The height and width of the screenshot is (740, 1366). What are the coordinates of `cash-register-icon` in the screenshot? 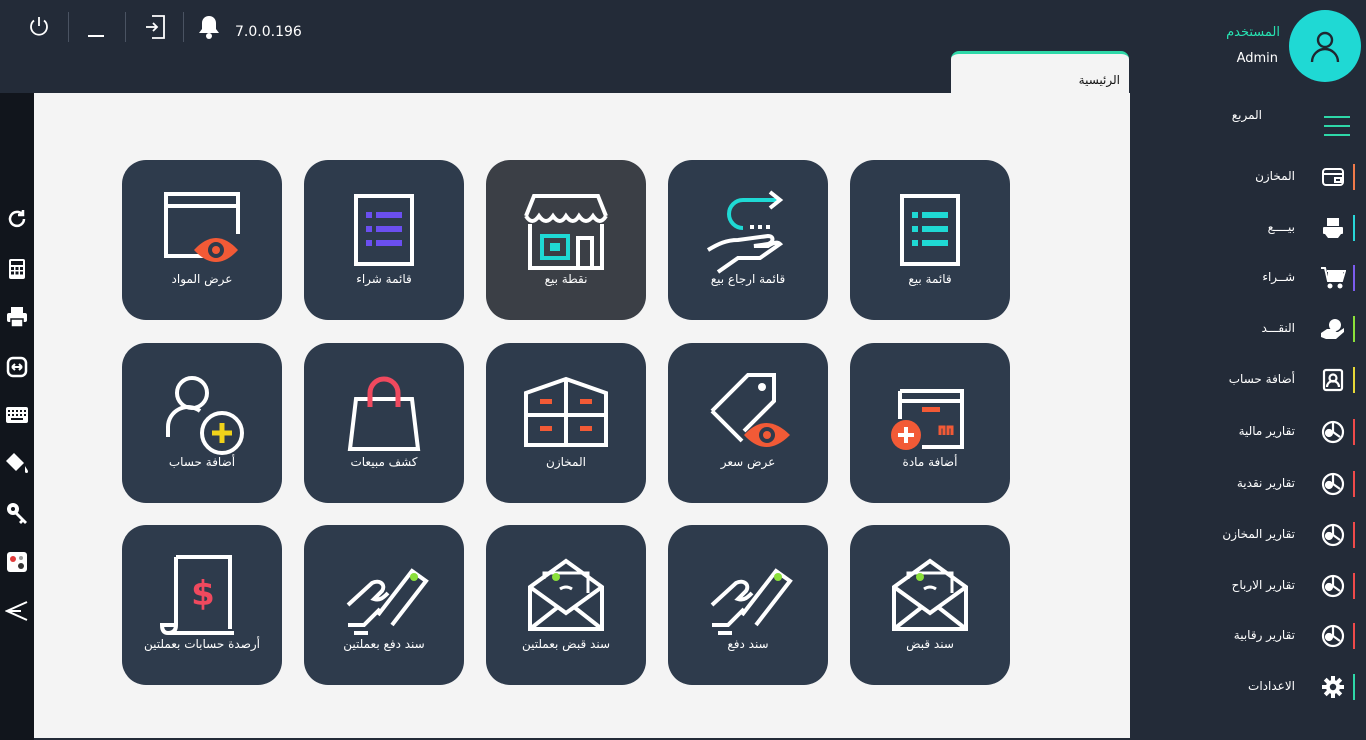 It's located at (1333, 228).